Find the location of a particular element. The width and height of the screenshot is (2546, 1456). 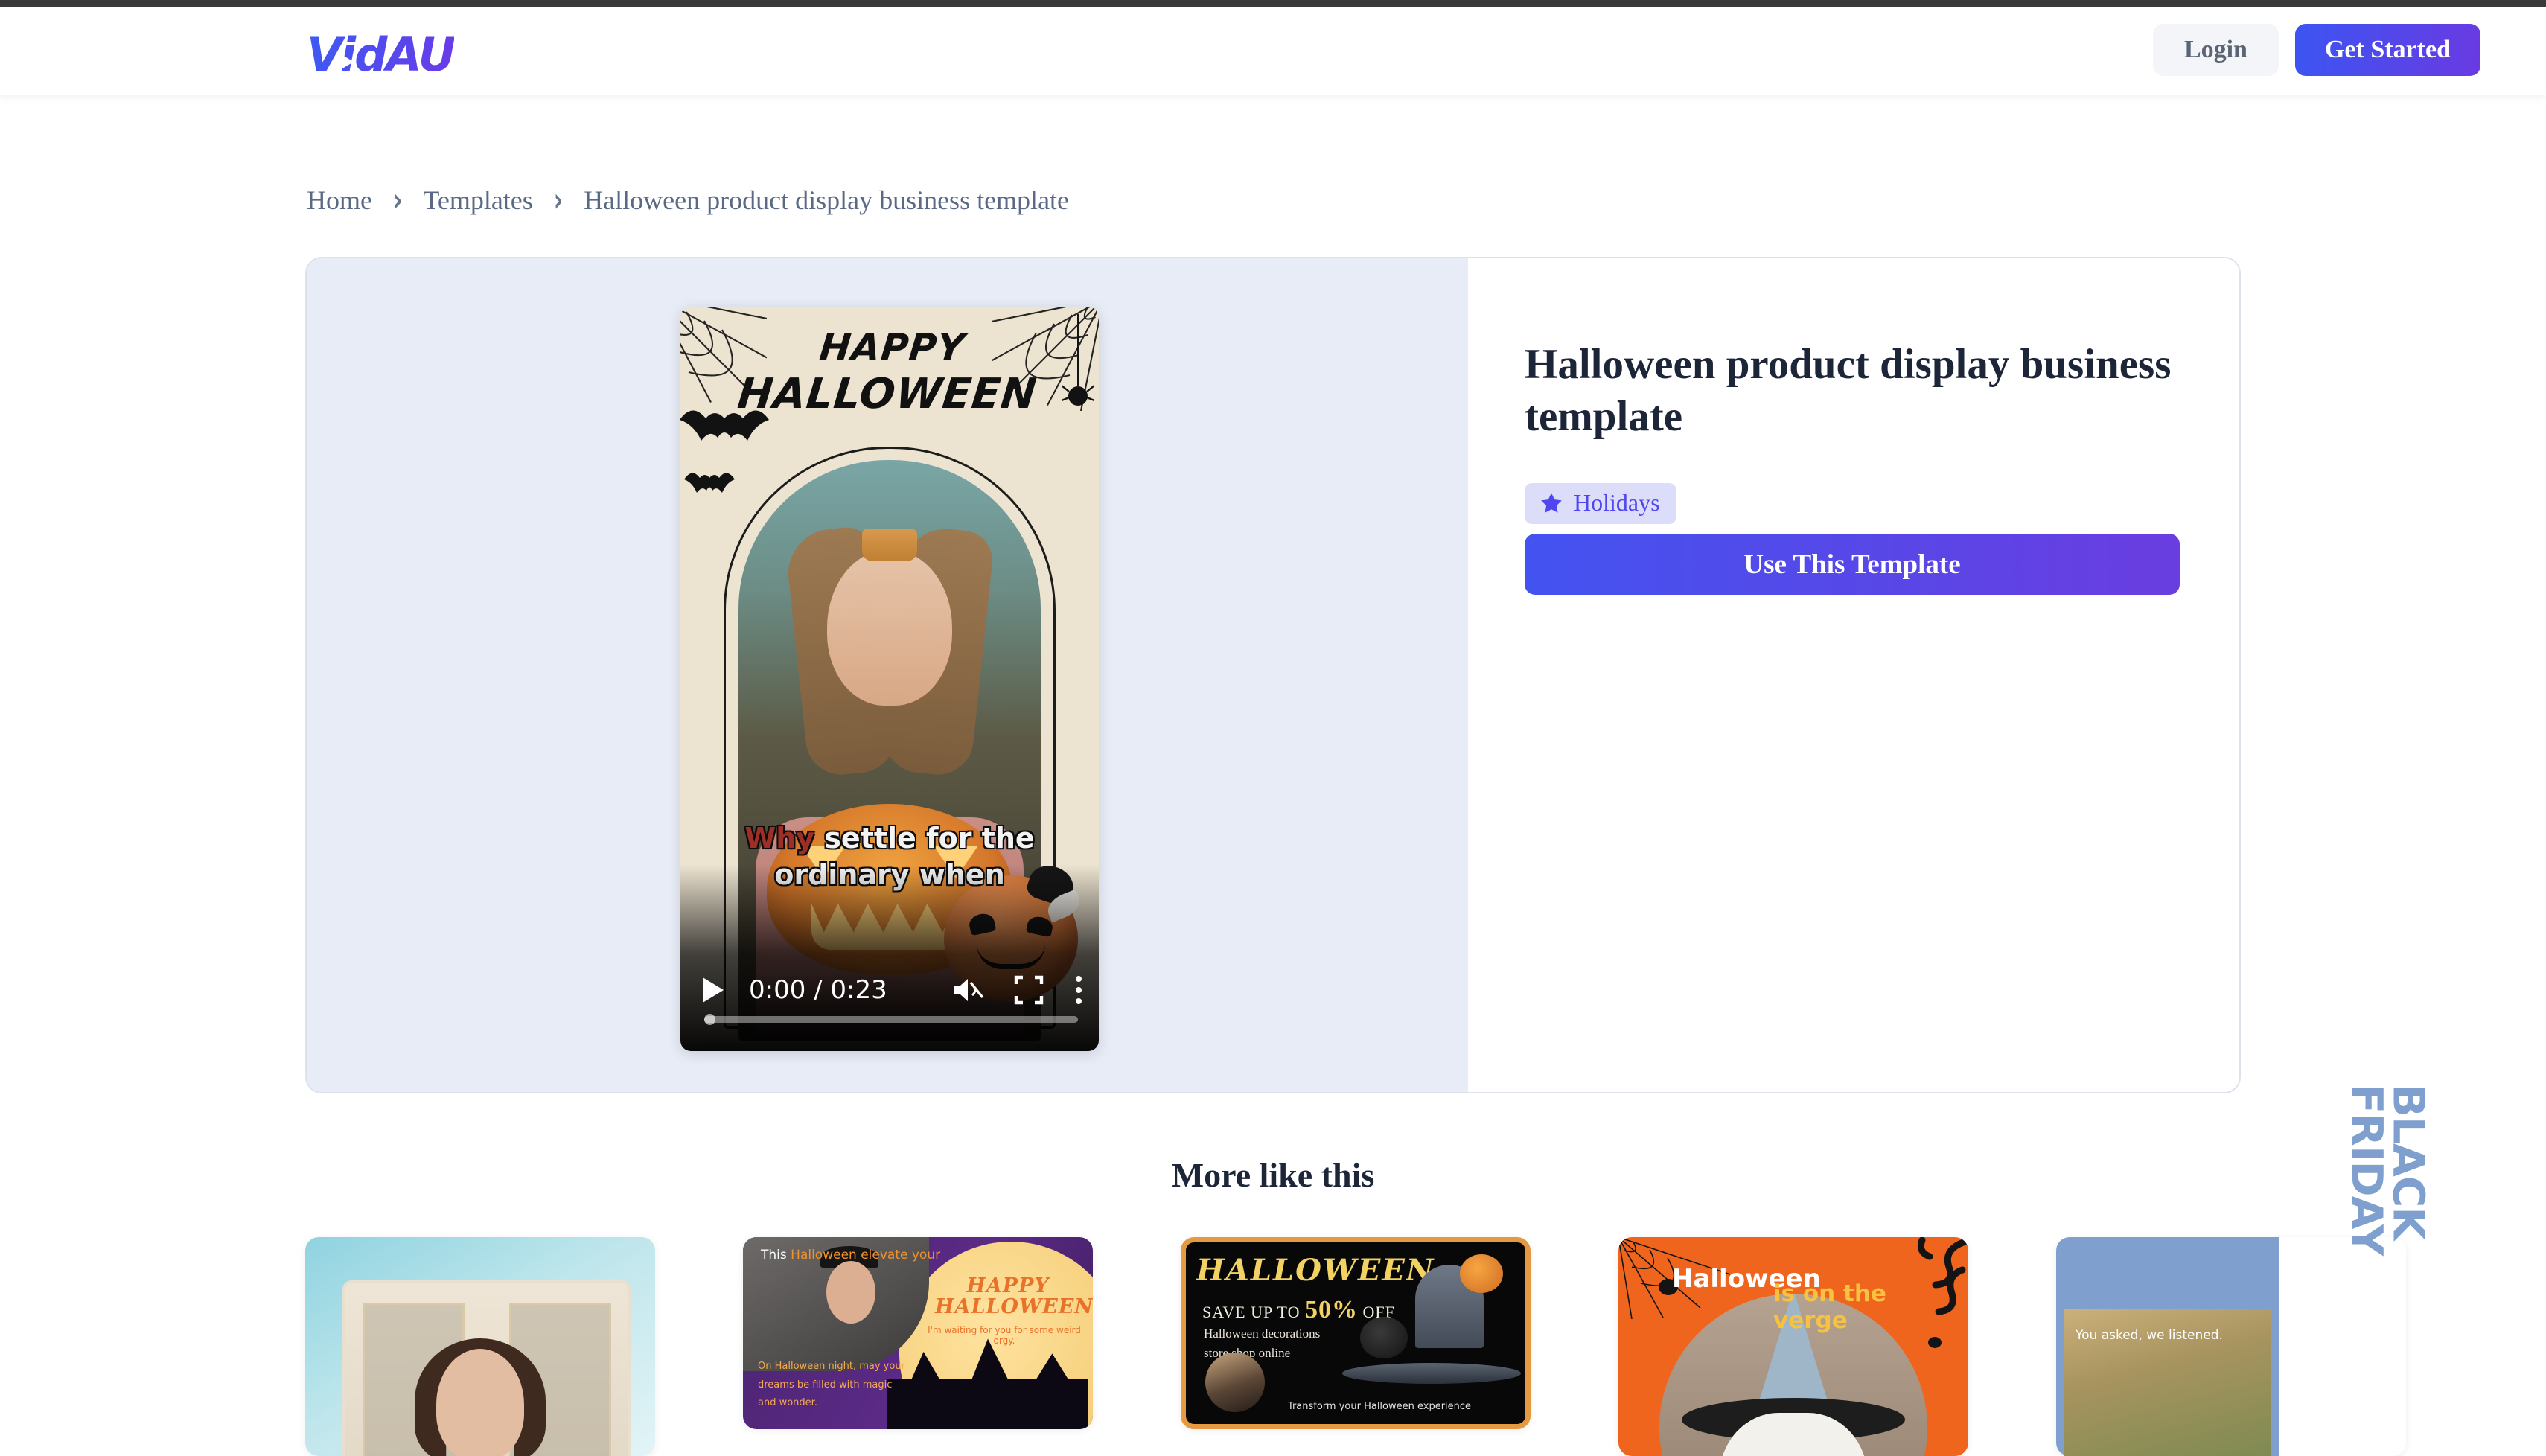

card2-title-line2: HALLOWEEN is located at coordinates (1014, 1307).